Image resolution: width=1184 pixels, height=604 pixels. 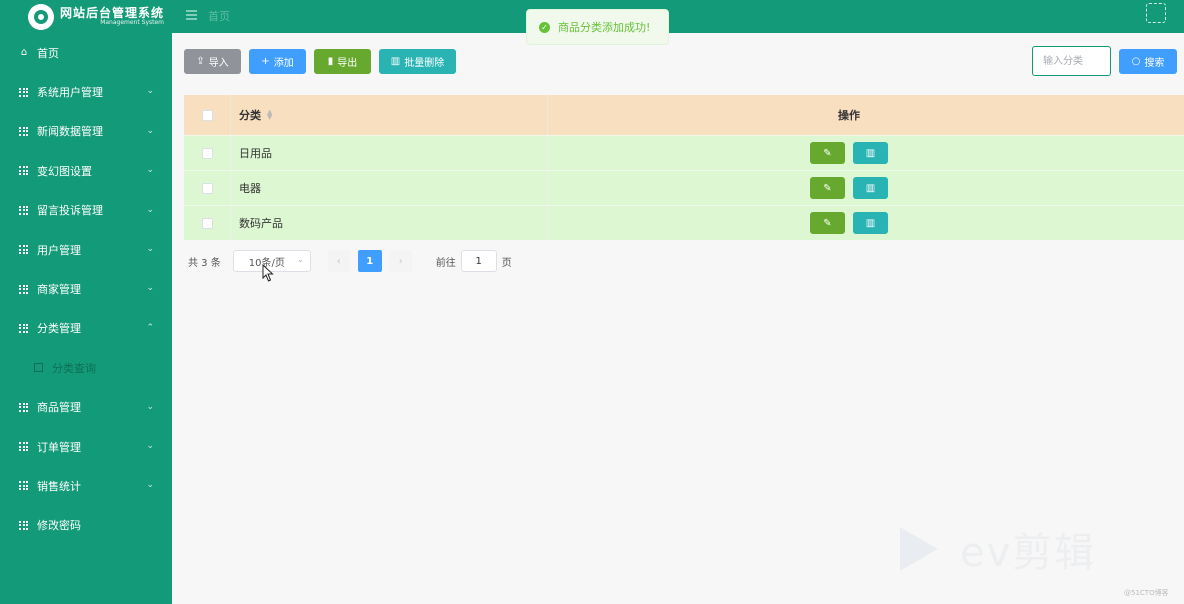 What do you see at coordinates (544, 27) in the screenshot?
I see `check-circle-icon: ✓` at bounding box center [544, 27].